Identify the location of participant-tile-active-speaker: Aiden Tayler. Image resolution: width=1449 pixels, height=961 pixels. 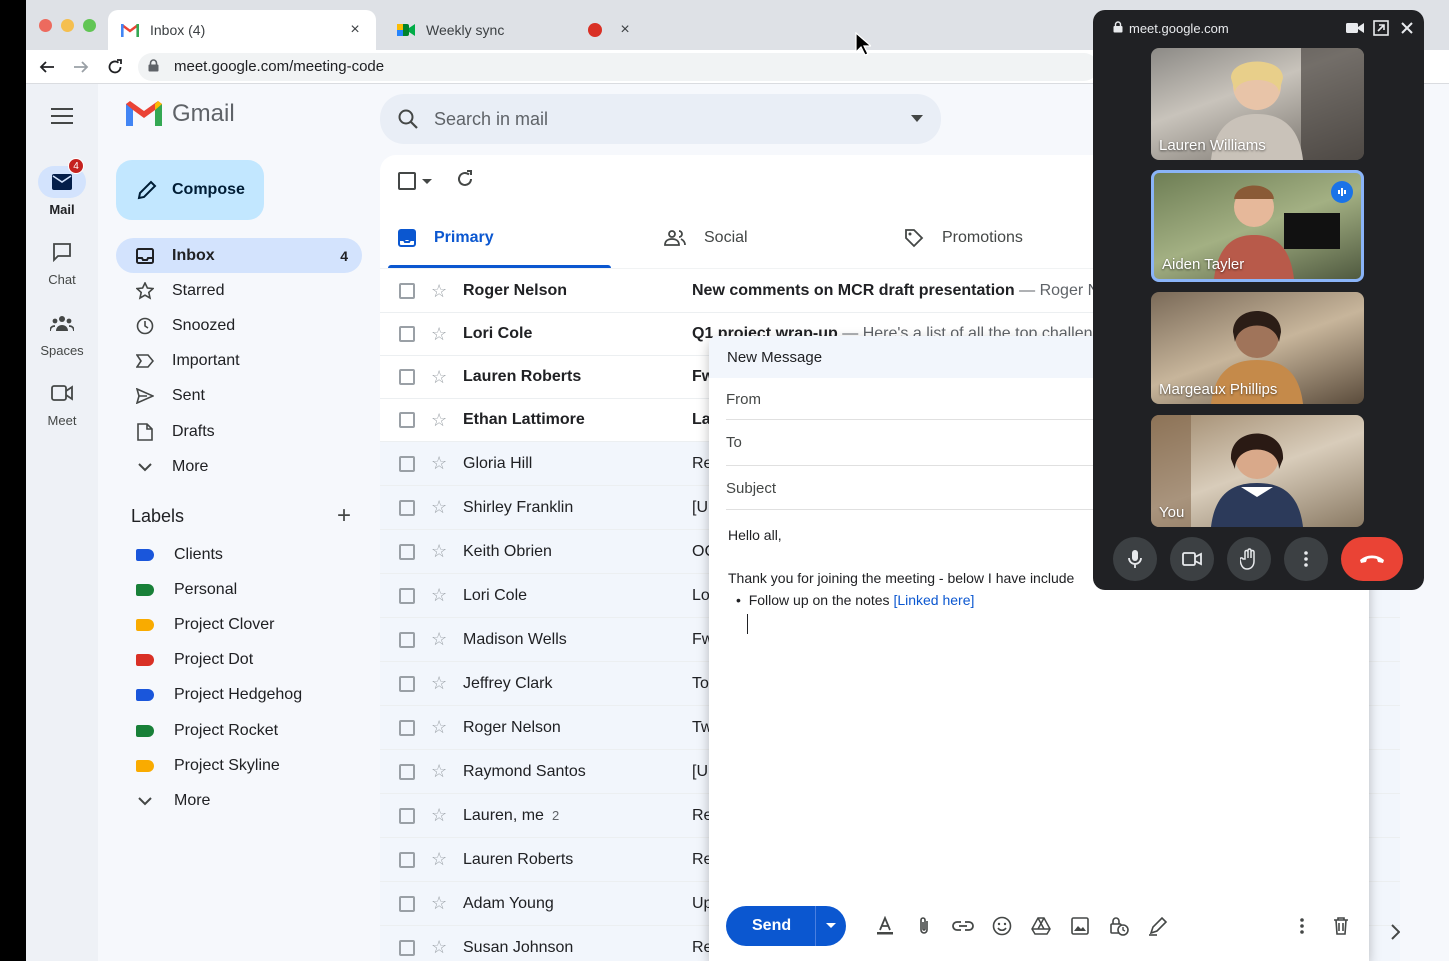
(1257, 226).